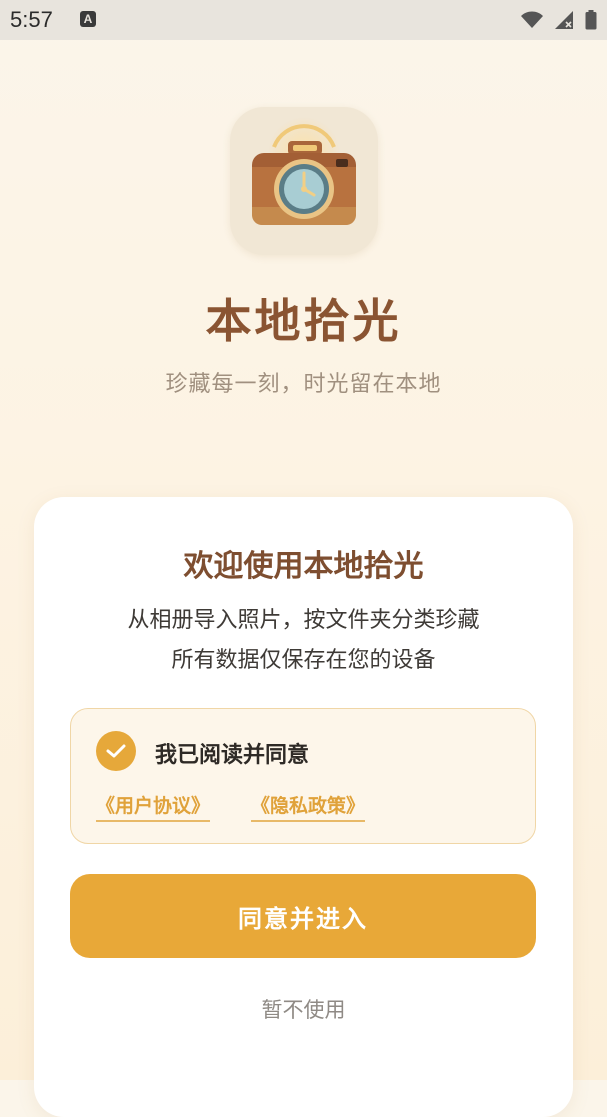  Describe the element at coordinates (308, 806) in the screenshot. I see `privacy-policy-link: 《隐私政策》` at that location.